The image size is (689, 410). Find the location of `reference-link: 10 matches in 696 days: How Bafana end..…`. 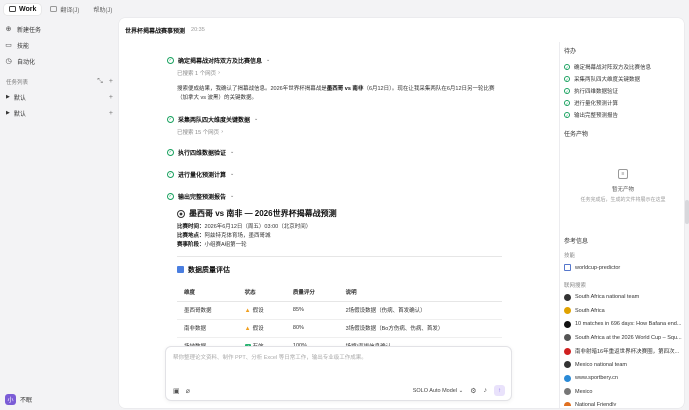

reference-link: 10 matches in 696 days: How Bafana end..… is located at coordinates (623, 325).